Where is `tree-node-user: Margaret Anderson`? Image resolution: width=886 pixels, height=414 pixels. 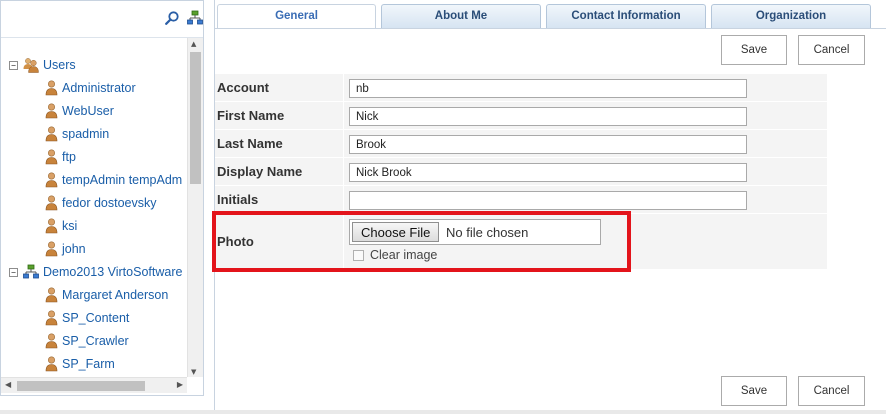
tree-node-user: Margaret Anderson is located at coordinates (106, 295).